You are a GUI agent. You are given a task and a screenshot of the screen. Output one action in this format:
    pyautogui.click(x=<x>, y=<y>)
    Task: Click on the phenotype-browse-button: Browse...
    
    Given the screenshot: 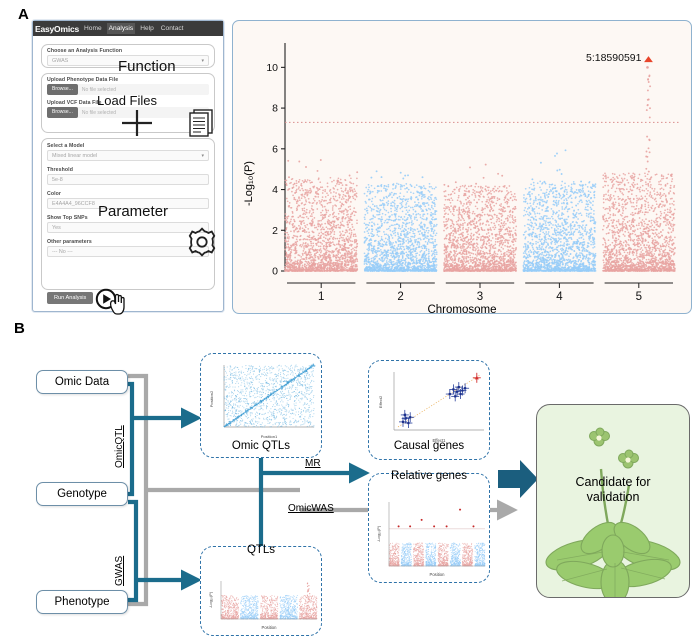 What is the action you would take?
    pyautogui.click(x=62, y=89)
    